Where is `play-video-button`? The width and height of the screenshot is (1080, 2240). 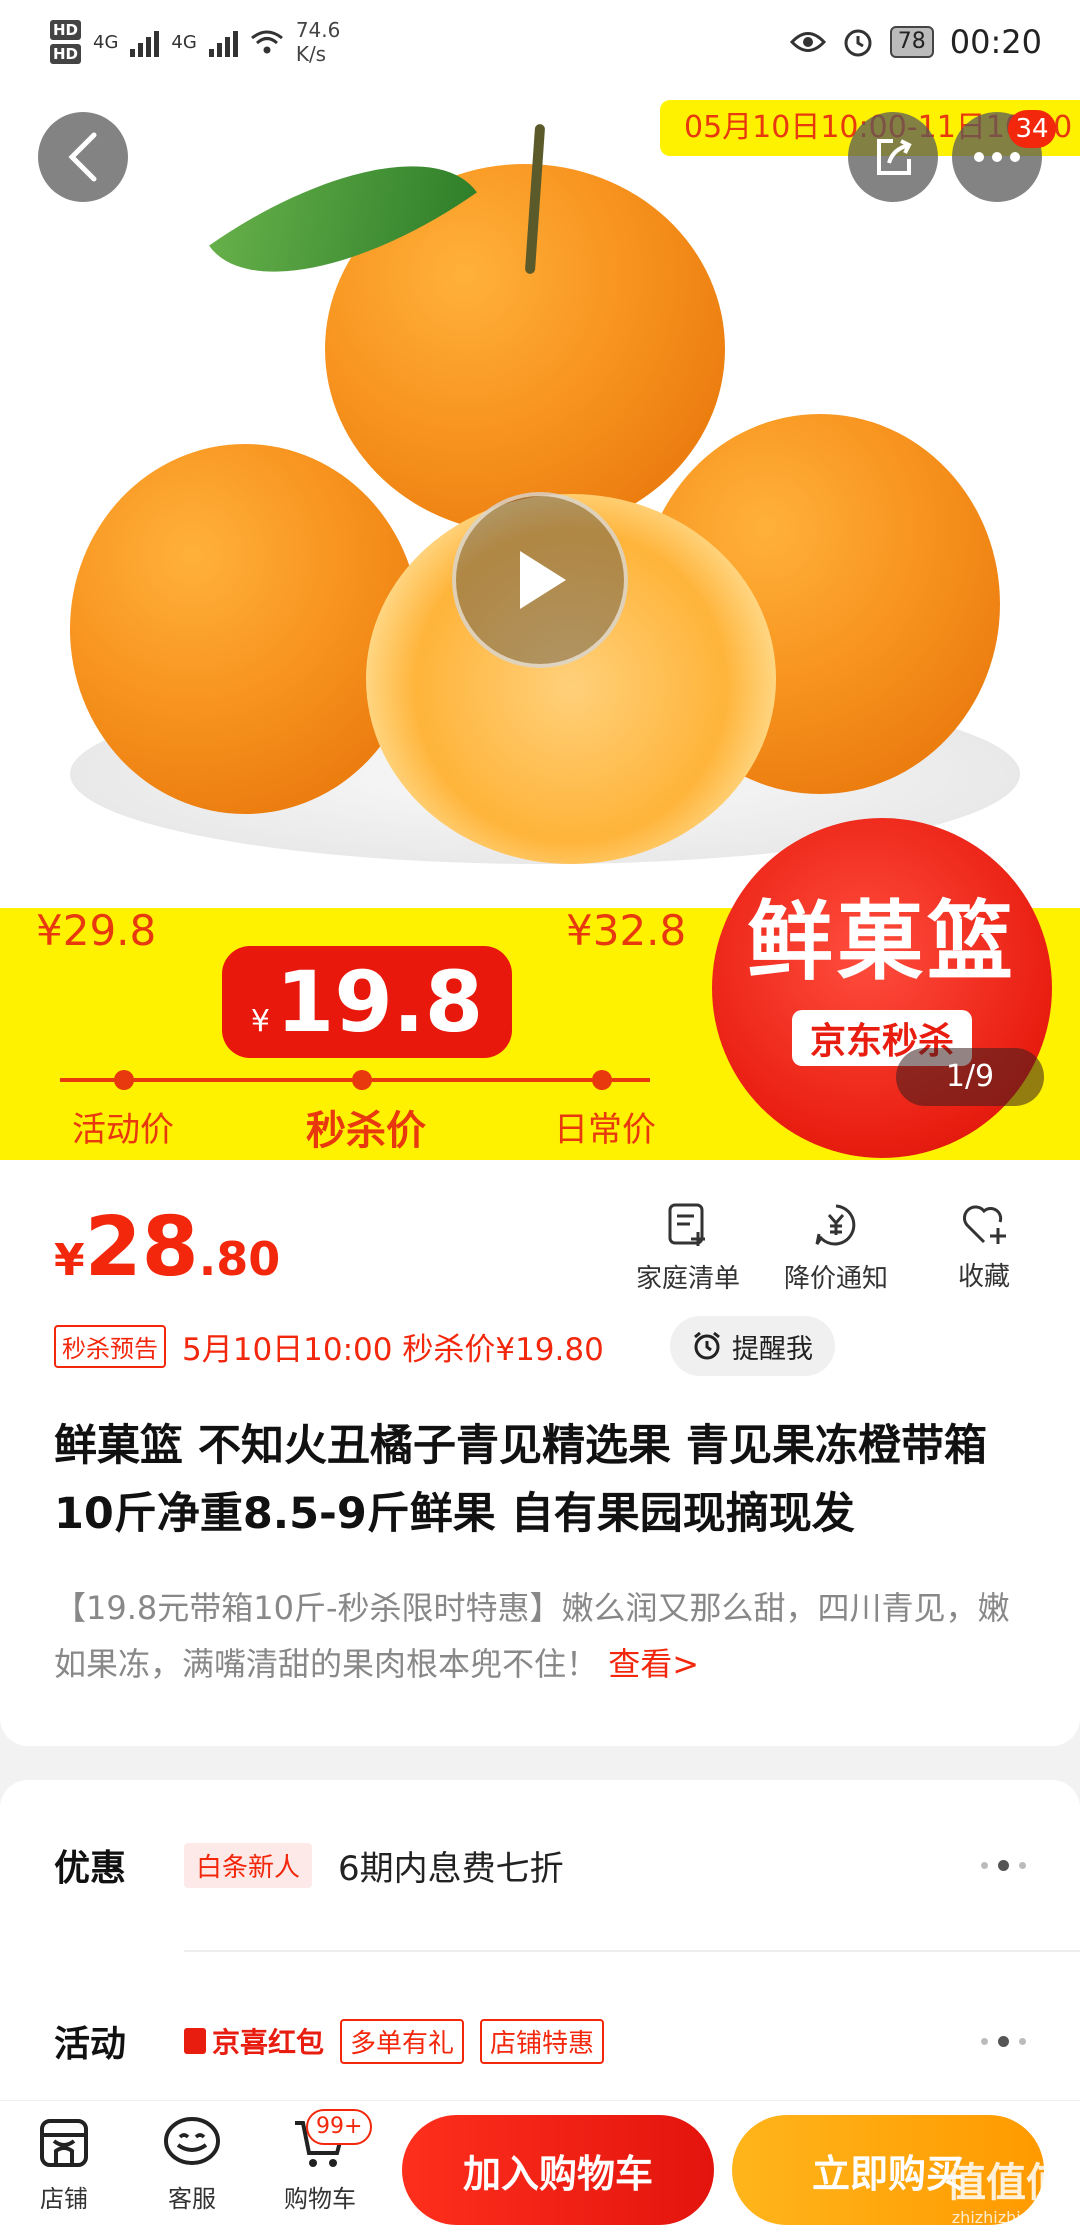
play-video-button is located at coordinates (540, 580).